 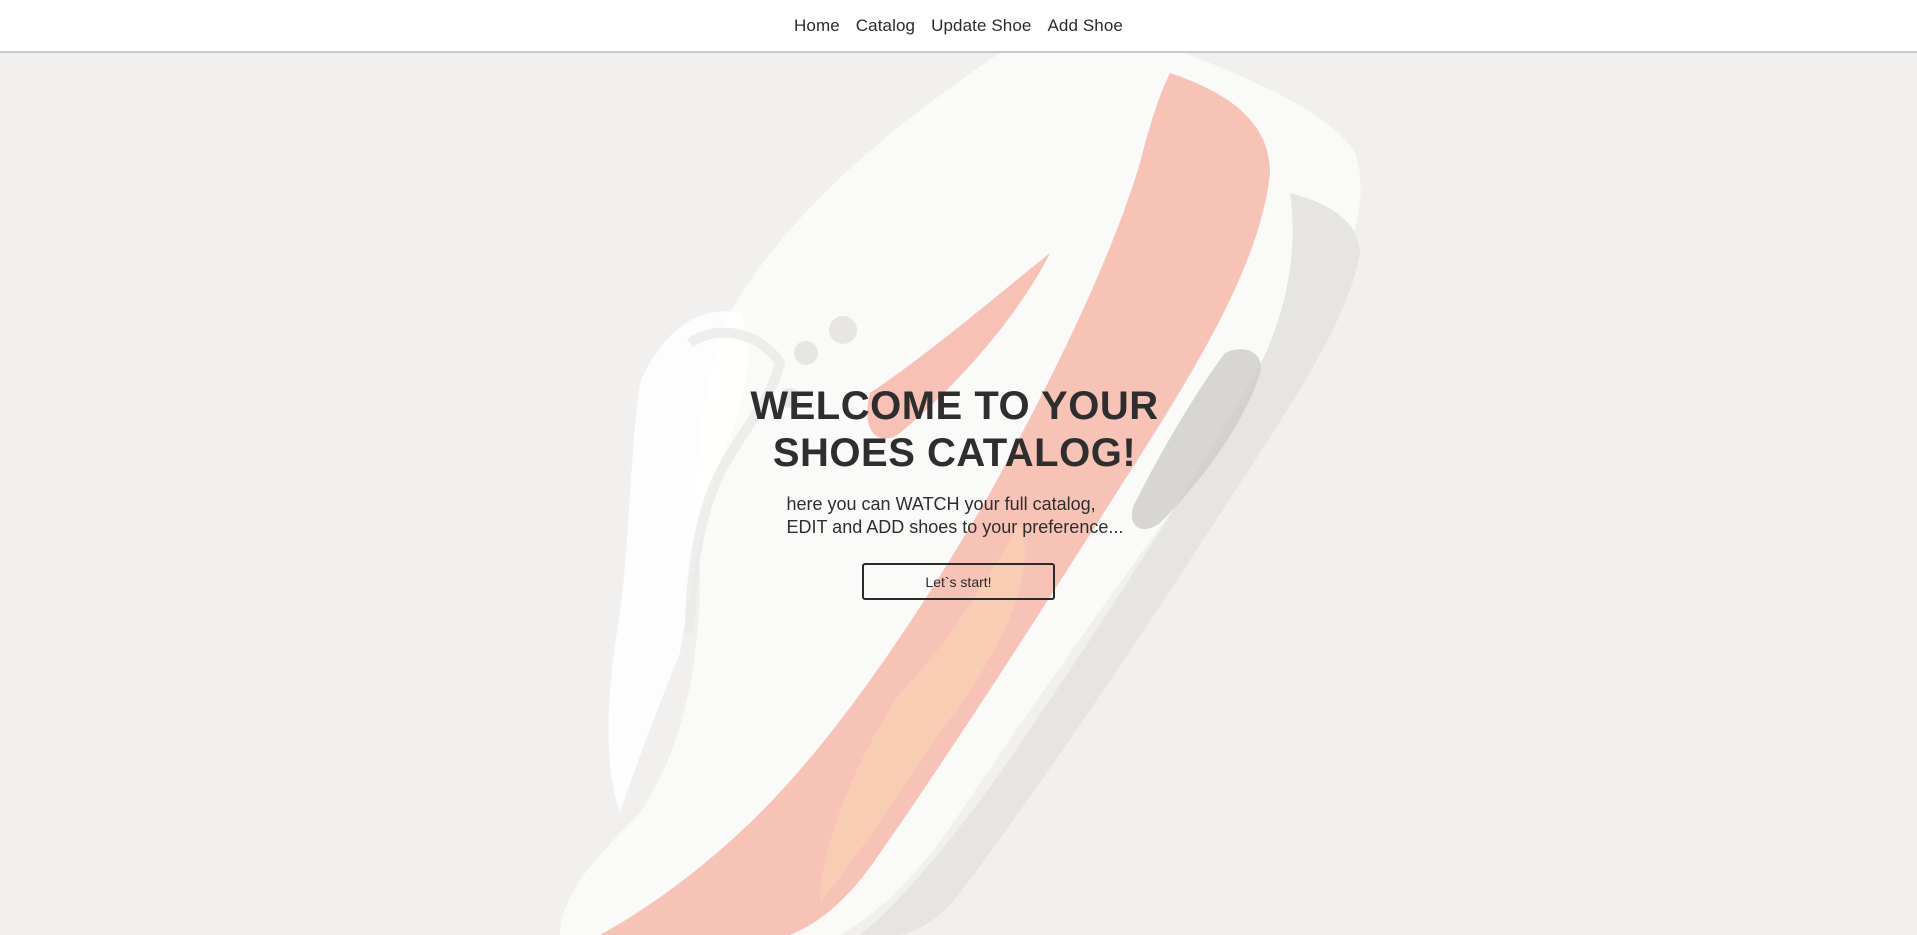 I want to click on nav-link-home: Home, so click(x=817, y=25).